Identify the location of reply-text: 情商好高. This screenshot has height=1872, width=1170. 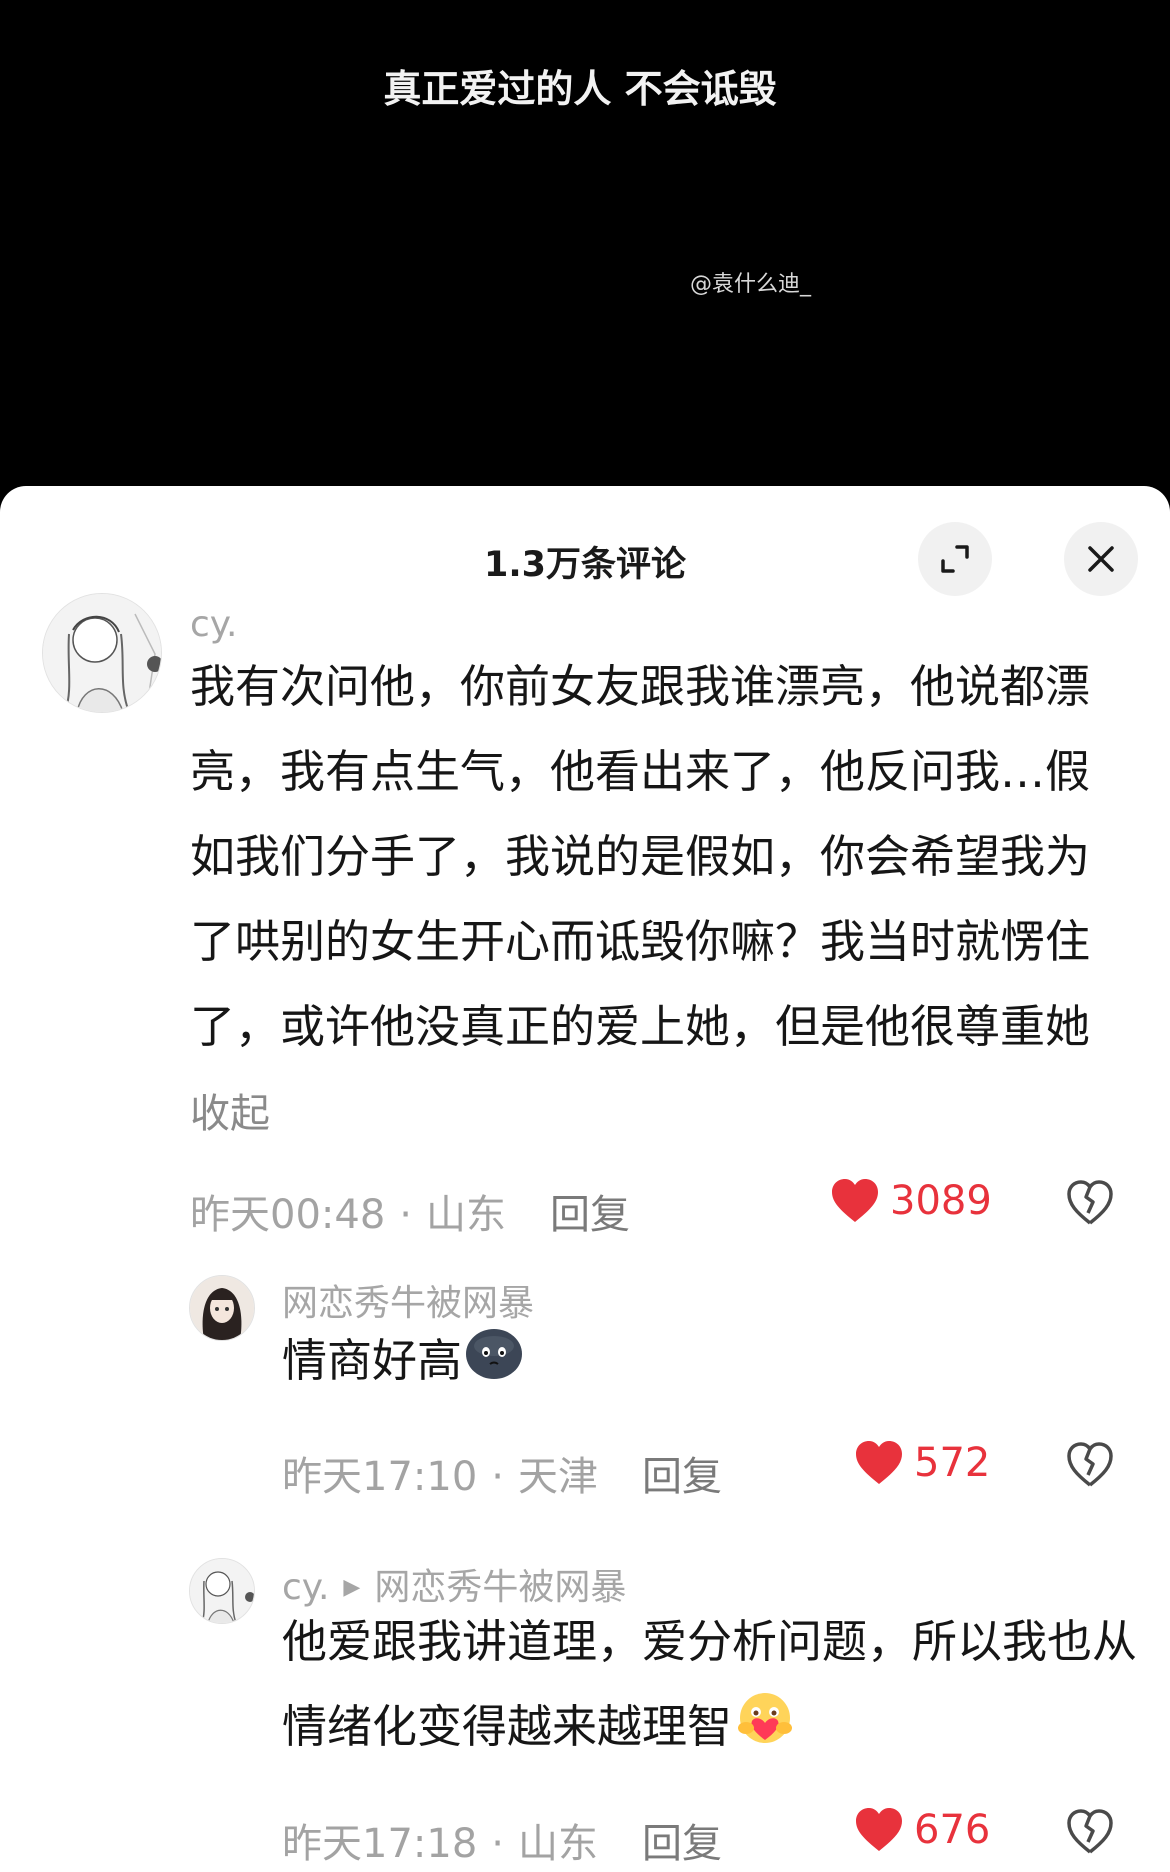
(692, 1362).